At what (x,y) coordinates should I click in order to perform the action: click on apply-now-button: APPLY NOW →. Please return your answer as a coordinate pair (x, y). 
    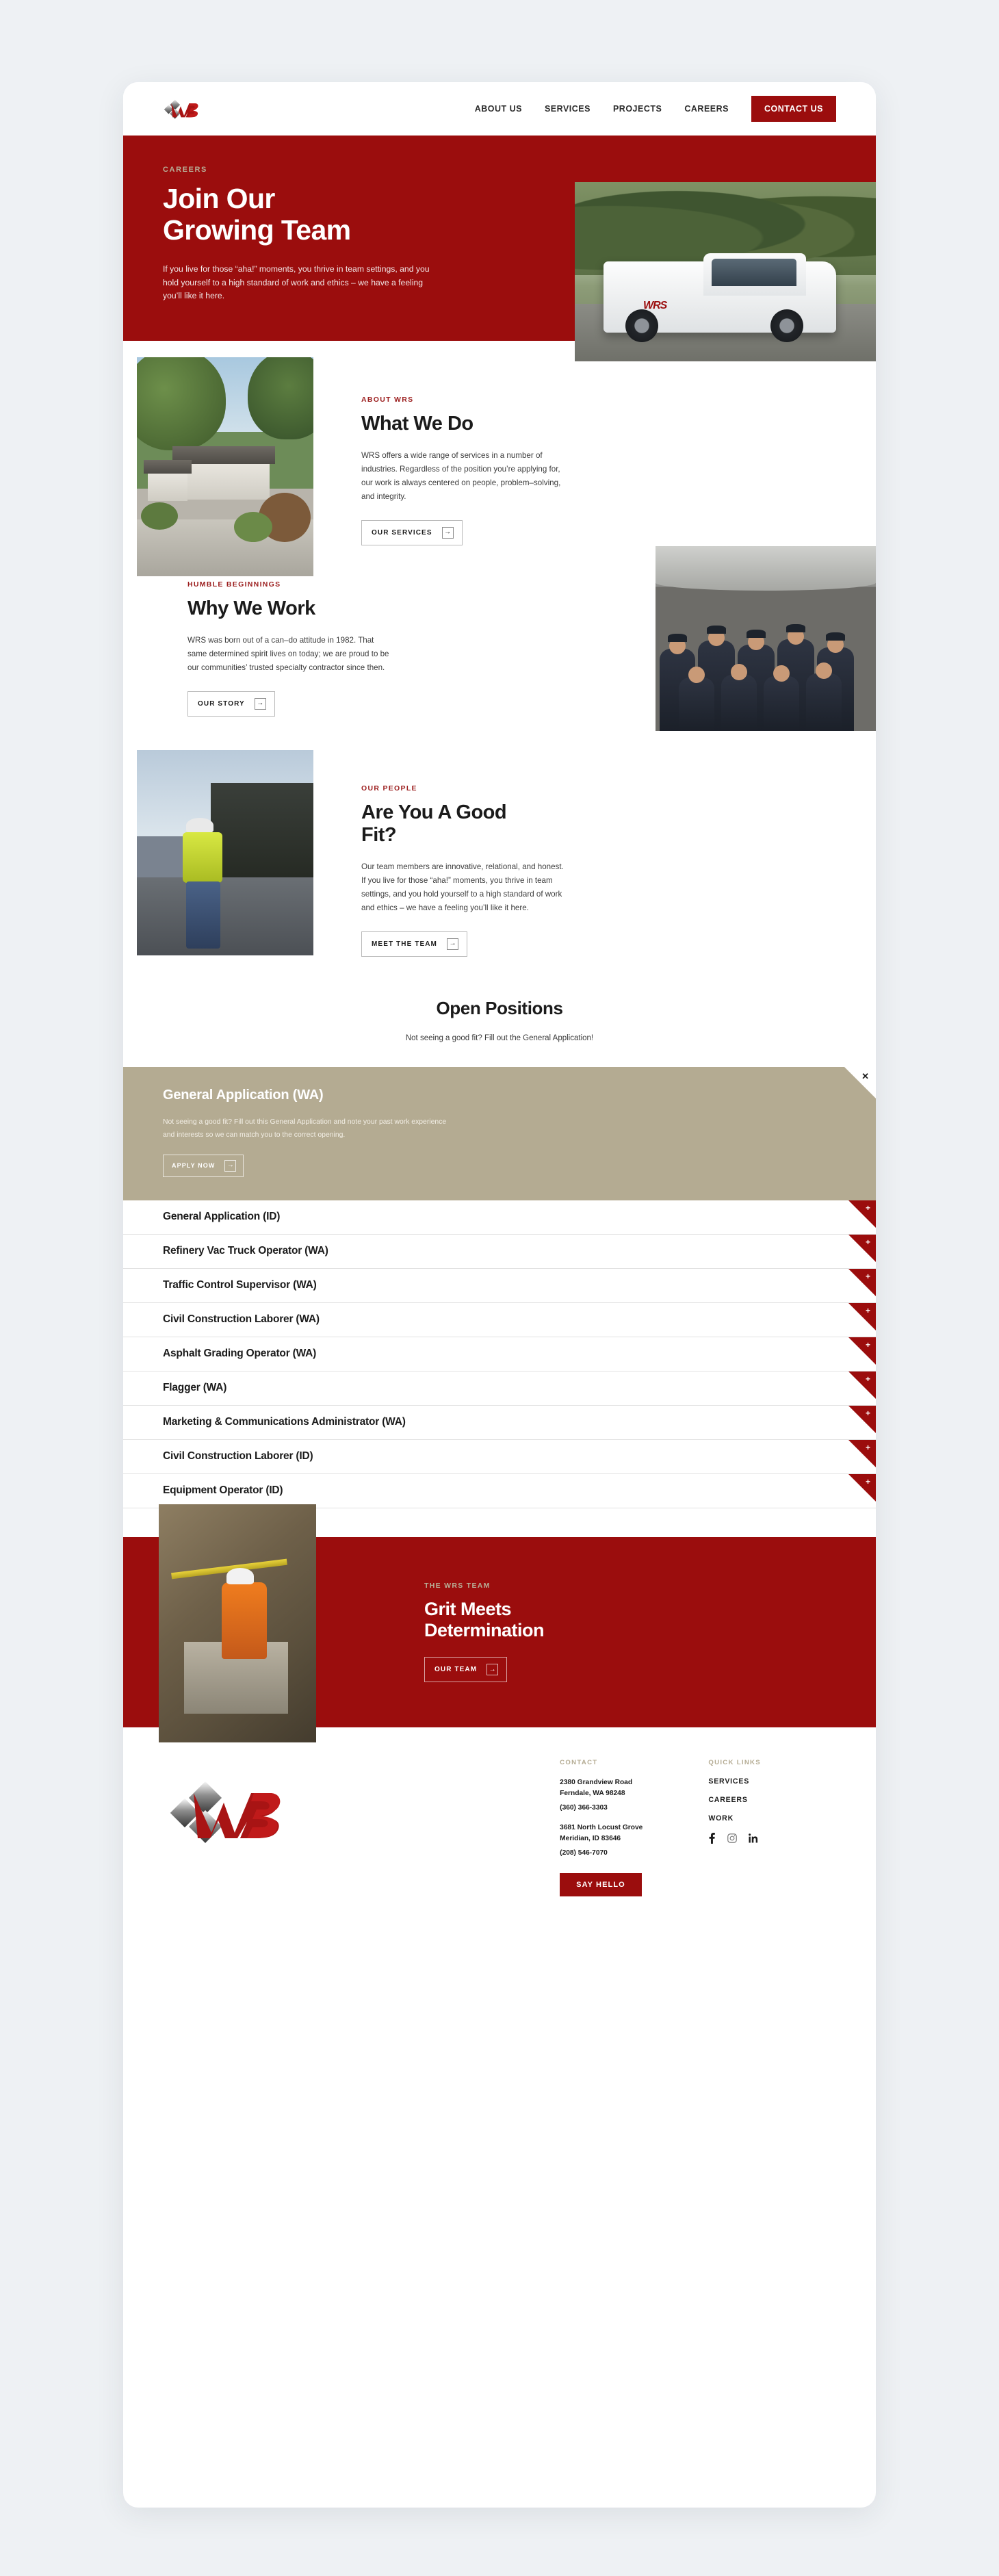
    Looking at the image, I should click on (203, 1165).